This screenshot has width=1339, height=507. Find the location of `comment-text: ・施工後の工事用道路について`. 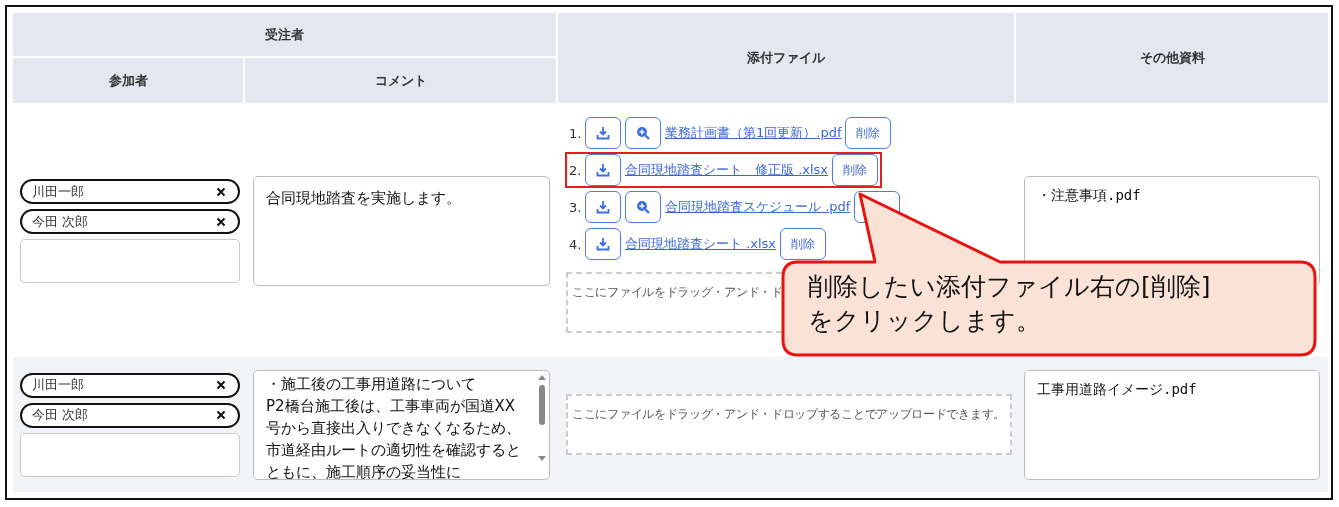

comment-text: ・施工後の工事用道路について is located at coordinates (371, 384).